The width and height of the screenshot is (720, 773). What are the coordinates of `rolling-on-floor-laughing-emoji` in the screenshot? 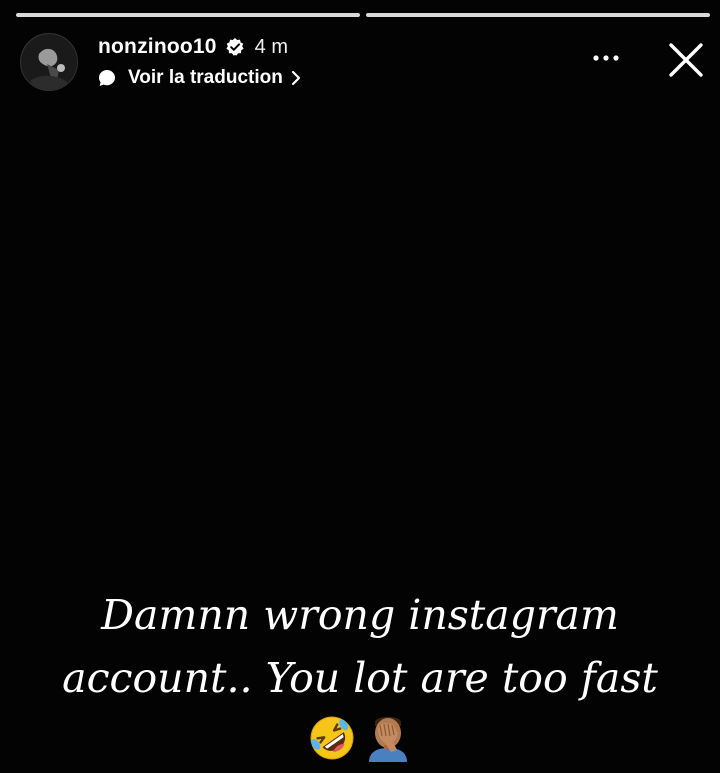 It's located at (332, 738).